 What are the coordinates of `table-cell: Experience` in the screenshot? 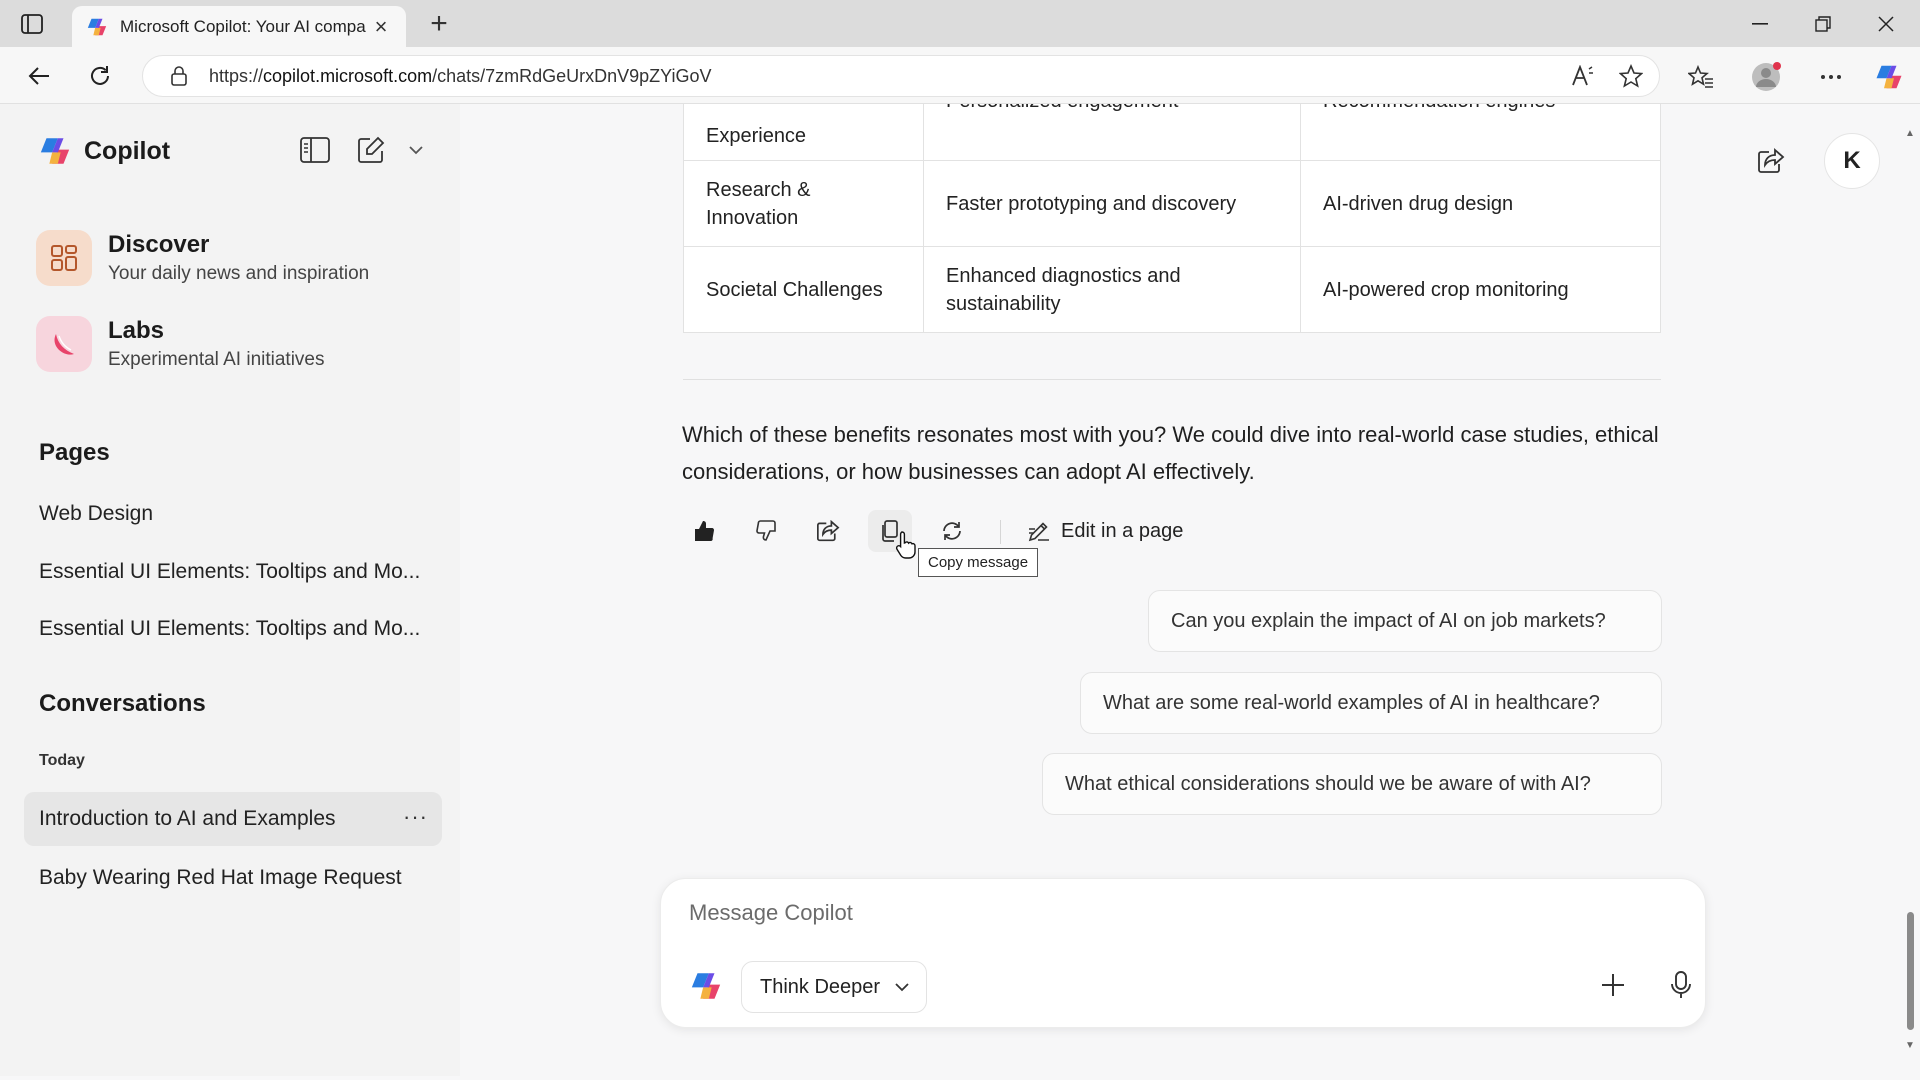 It's located at (803, 132).